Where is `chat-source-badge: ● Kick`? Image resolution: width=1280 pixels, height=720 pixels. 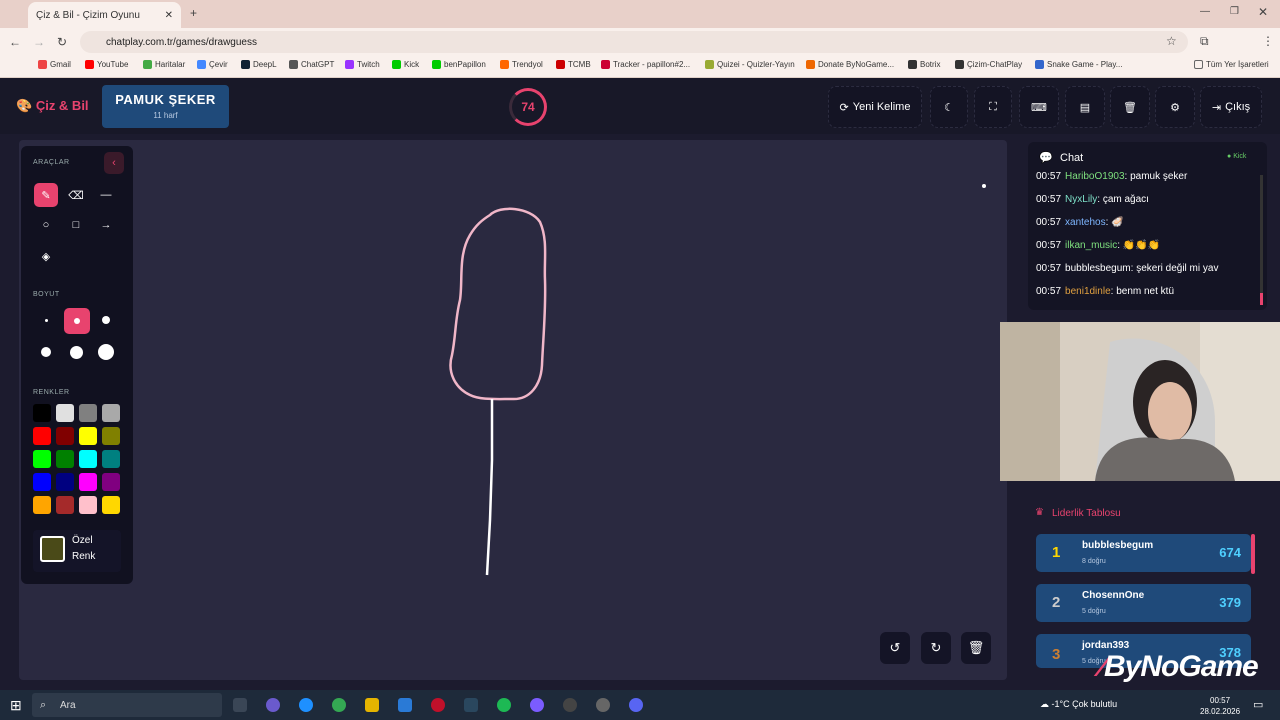
chat-source-badge: ● Kick is located at coordinates (1237, 156).